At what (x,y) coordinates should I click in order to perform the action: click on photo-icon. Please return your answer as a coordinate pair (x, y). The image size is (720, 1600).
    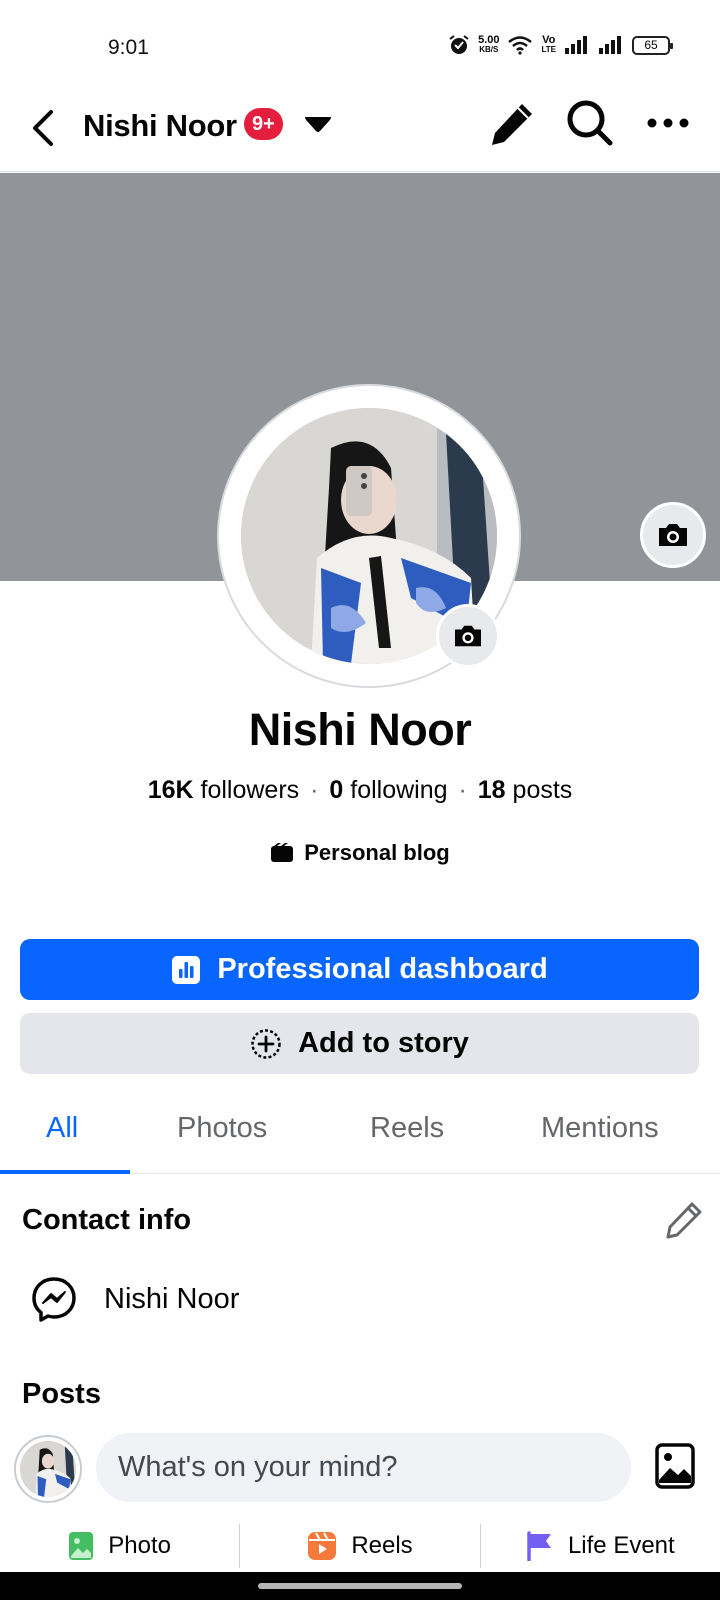
    Looking at the image, I should click on (81, 1546).